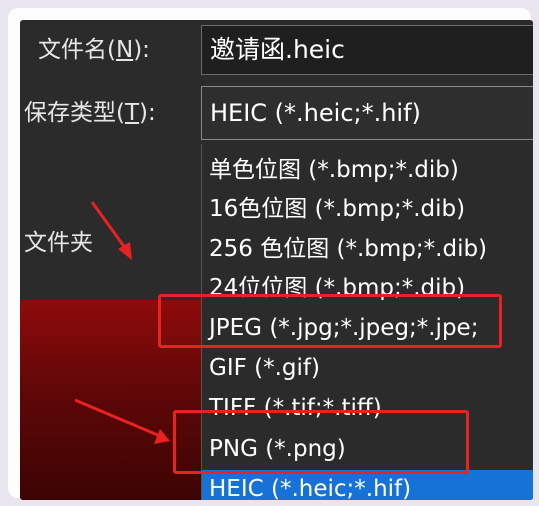  I want to click on filename-input: 邀请函.heic, so click(367, 50).